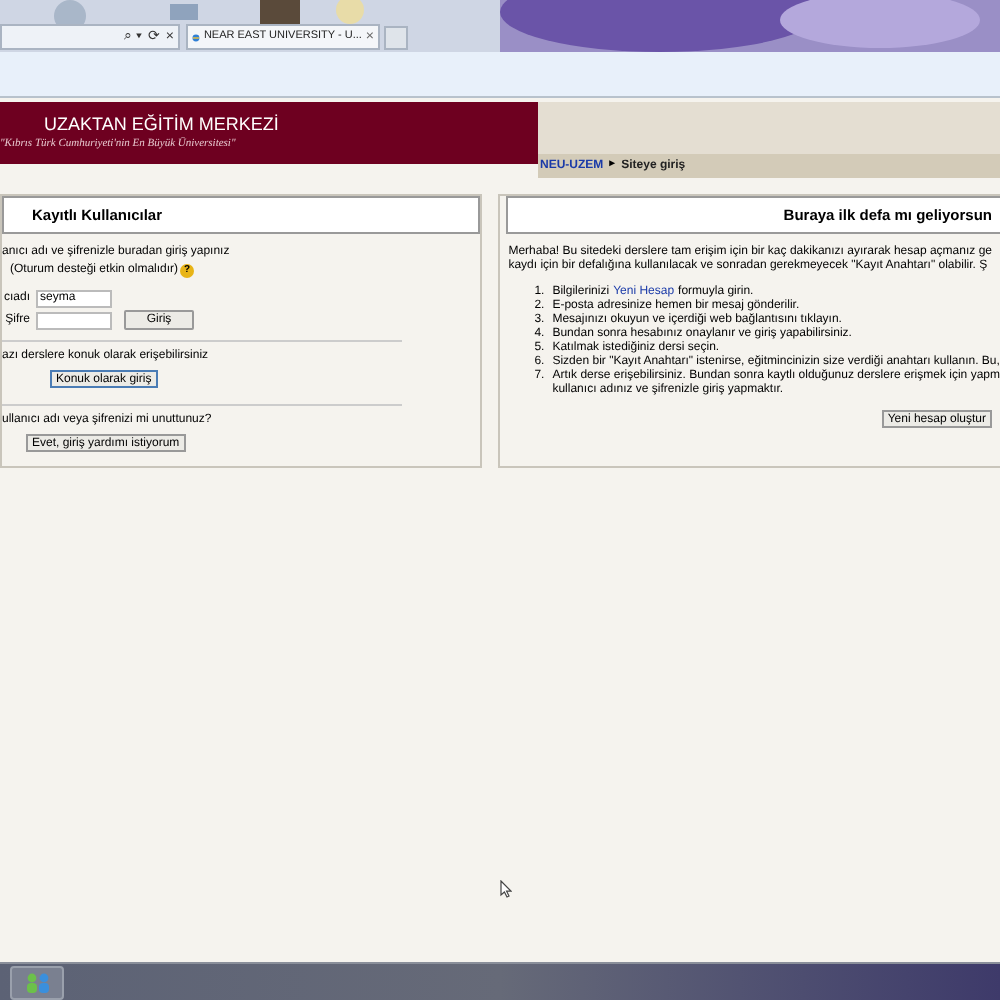  What do you see at coordinates (396, 38) in the screenshot?
I see `new-tab-button` at bounding box center [396, 38].